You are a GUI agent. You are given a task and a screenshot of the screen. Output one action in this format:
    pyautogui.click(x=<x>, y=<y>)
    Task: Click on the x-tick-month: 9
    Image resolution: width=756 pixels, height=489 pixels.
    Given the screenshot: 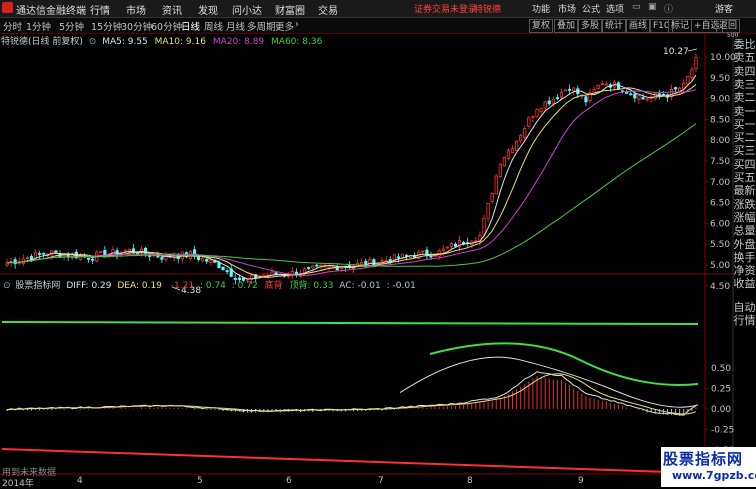 What is the action you would take?
    pyautogui.click(x=581, y=481)
    